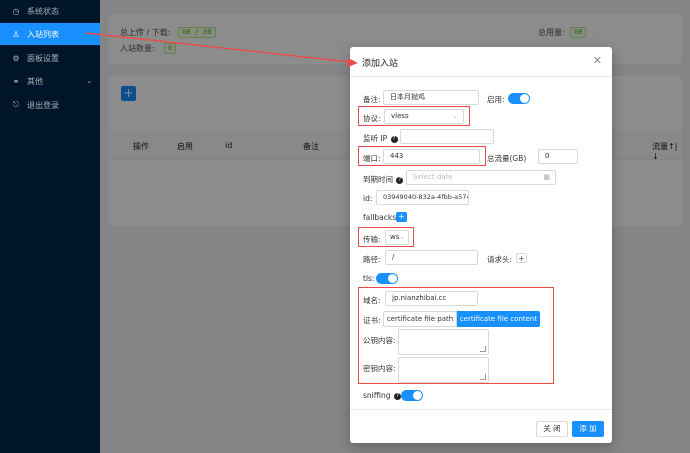 The height and width of the screenshot is (453, 690). I want to click on sidebar: ◷ 系统状态 ♙ 入站列表 ⚙ 面板设置 ⚭ 其他 ⌄ ⎋ 退出登录, so click(50, 226).